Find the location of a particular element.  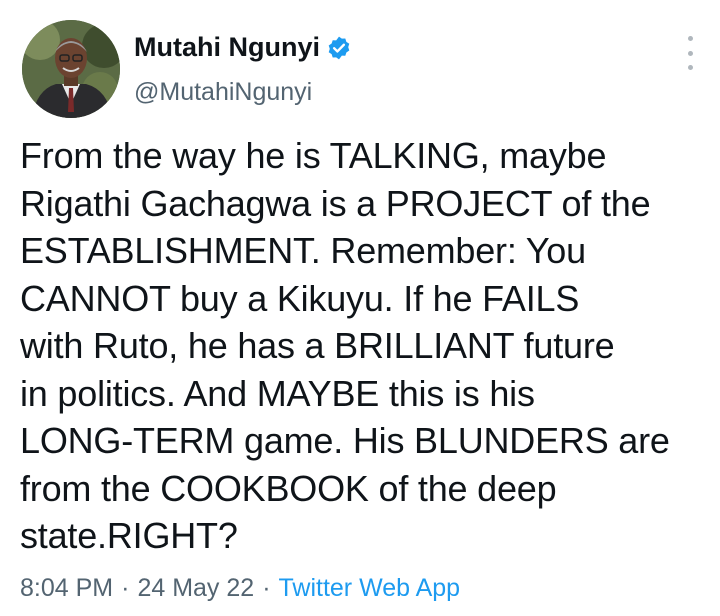

tweet-line: state.RIGHT? is located at coordinates (129, 535).